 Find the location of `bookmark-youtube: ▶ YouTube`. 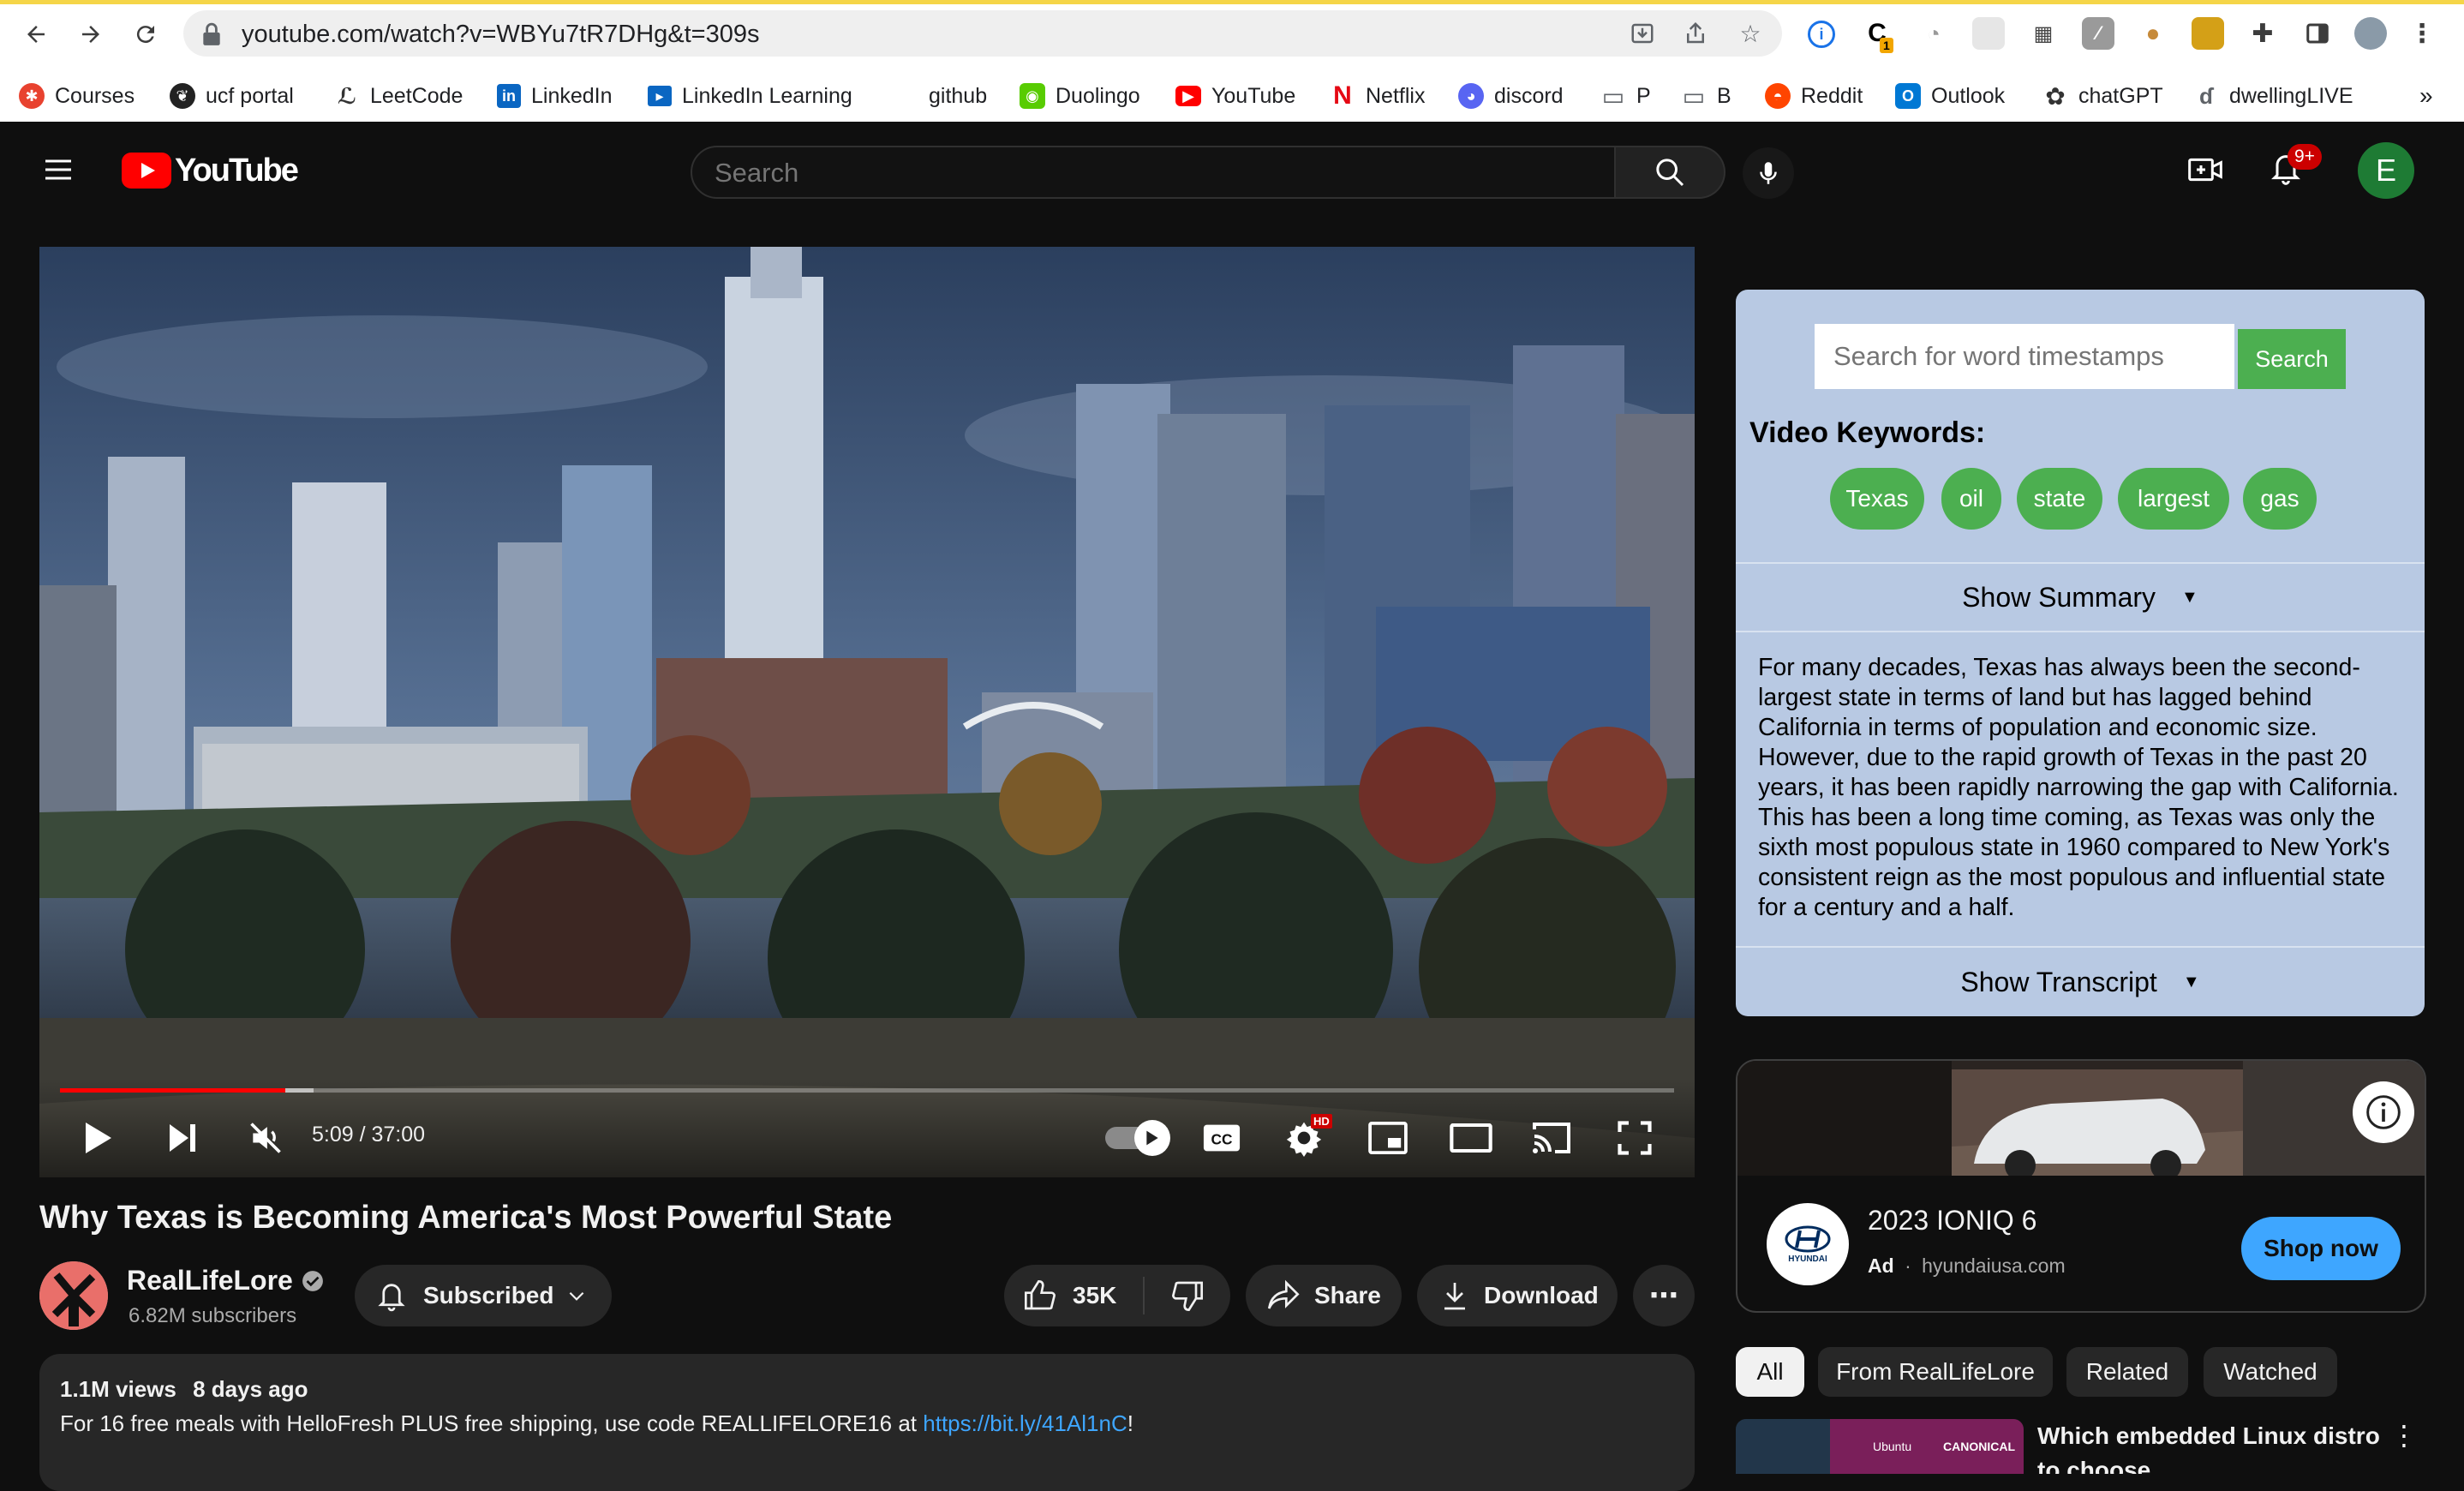

bookmark-youtube: ▶ YouTube is located at coordinates (1235, 96).